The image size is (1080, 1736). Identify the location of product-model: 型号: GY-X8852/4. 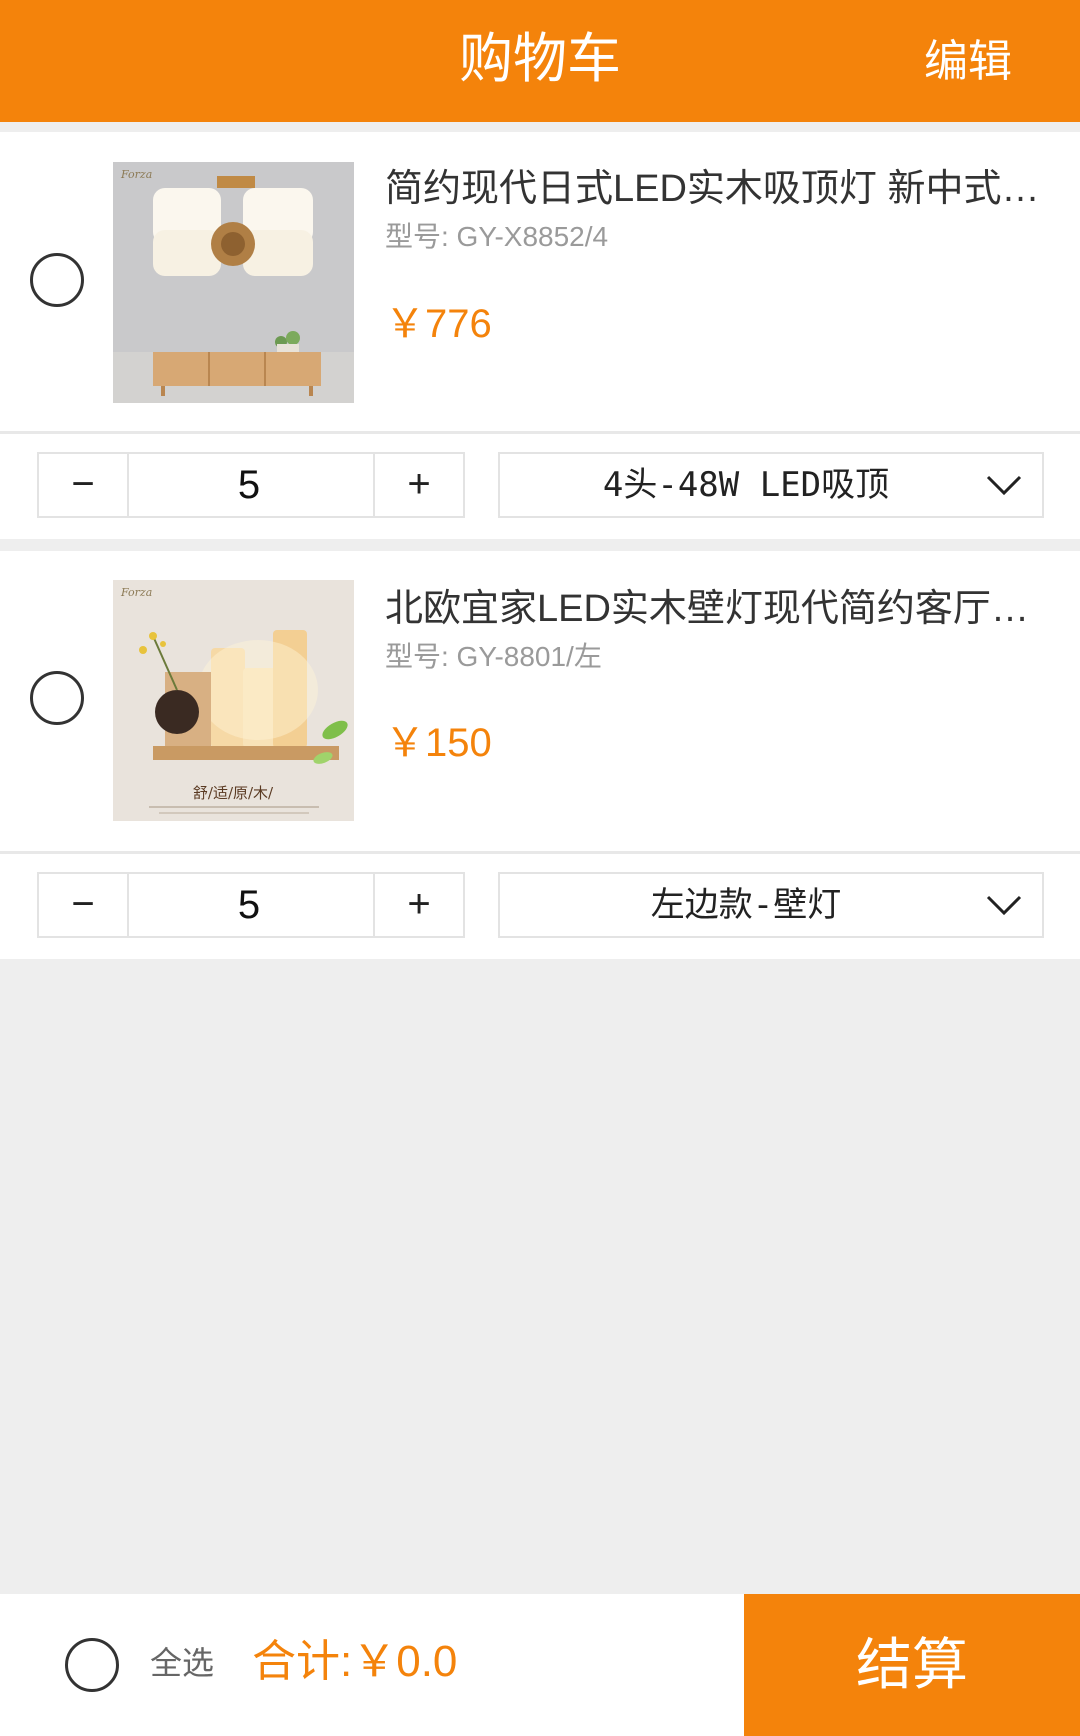
(497, 236).